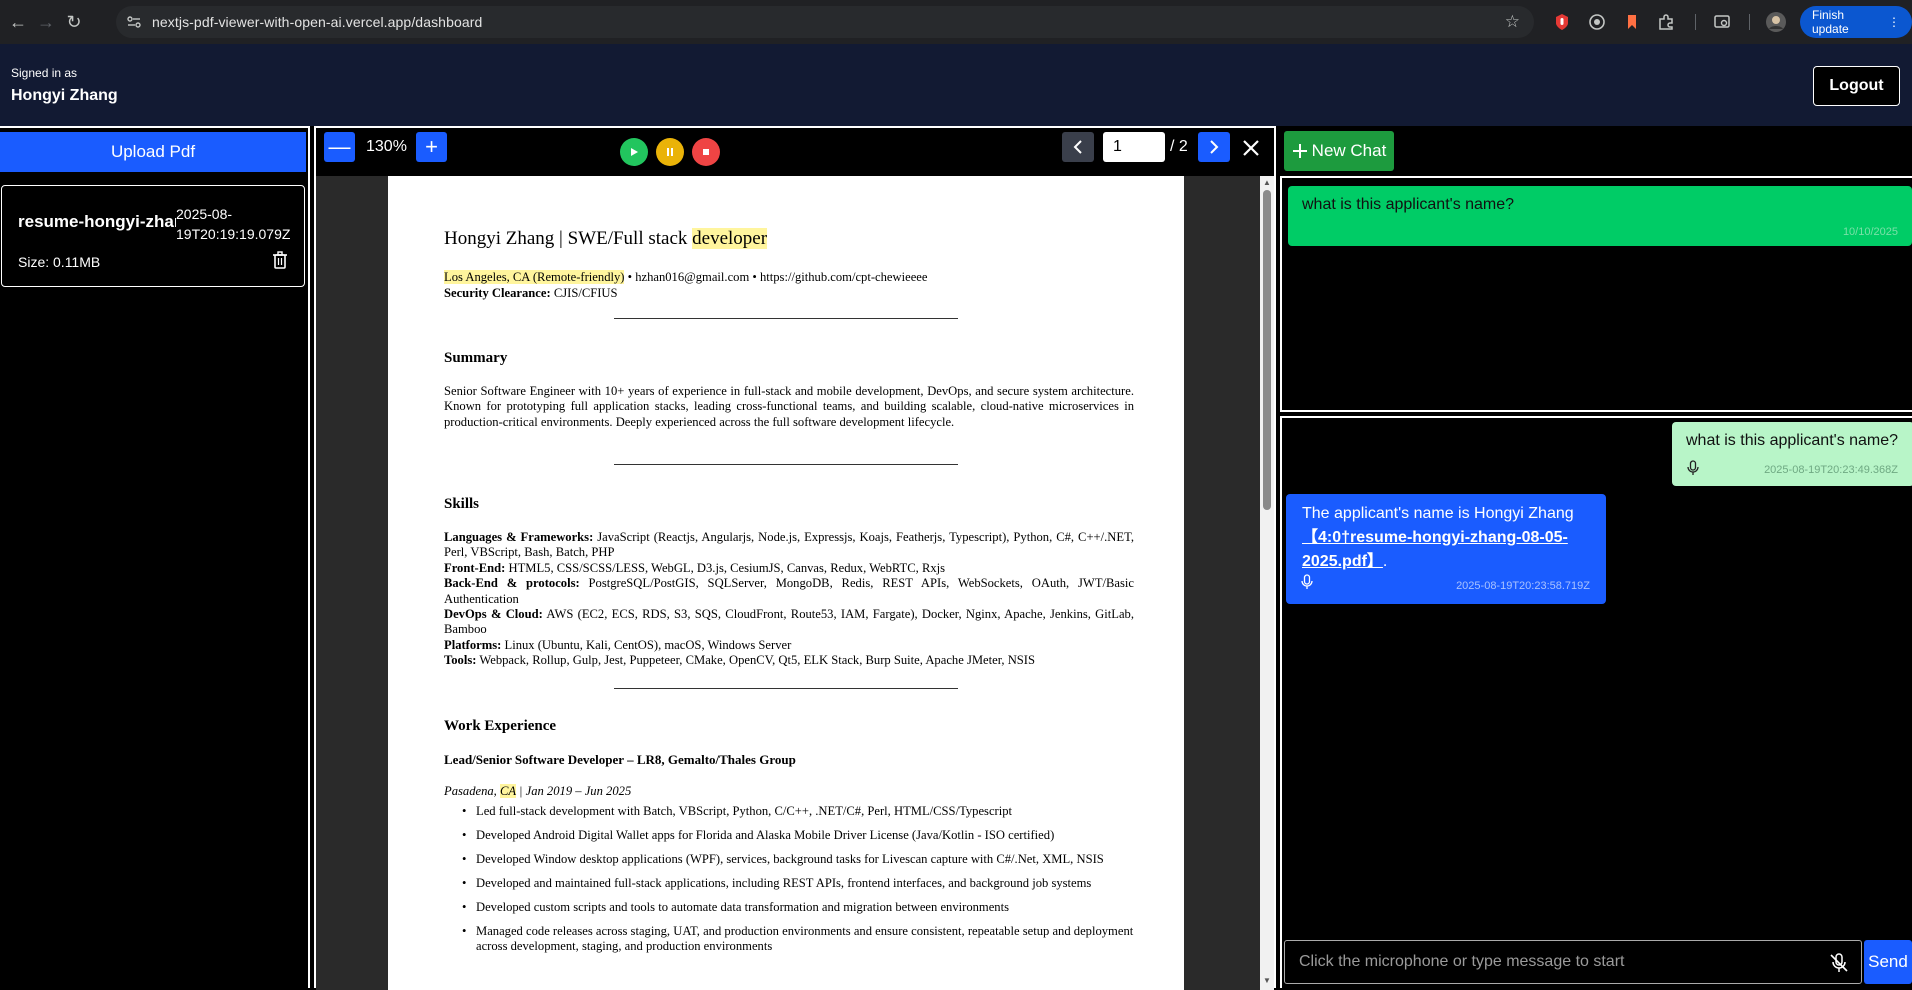 The image size is (1912, 990). I want to click on back-icon: ←, so click(18, 22).